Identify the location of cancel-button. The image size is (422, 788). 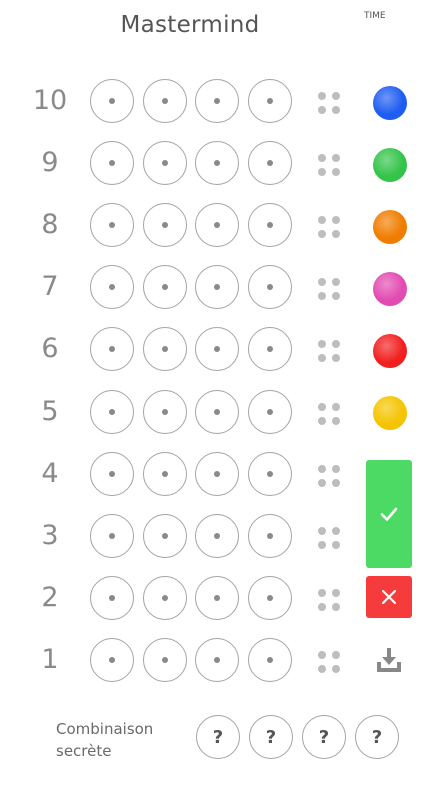
(389, 597).